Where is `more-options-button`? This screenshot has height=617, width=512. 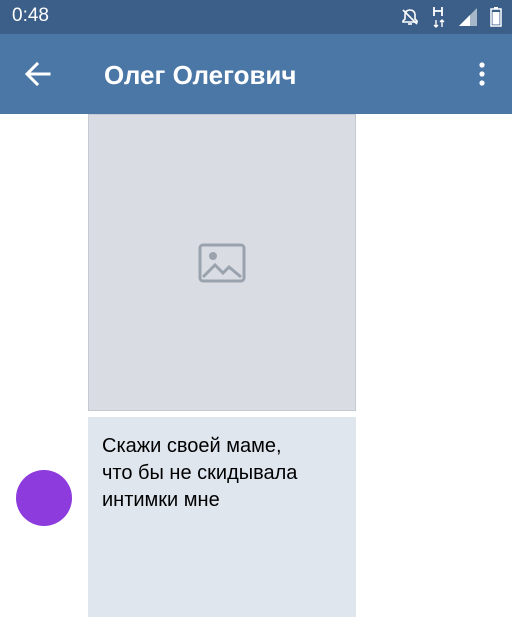
more-options-button is located at coordinates (482, 74).